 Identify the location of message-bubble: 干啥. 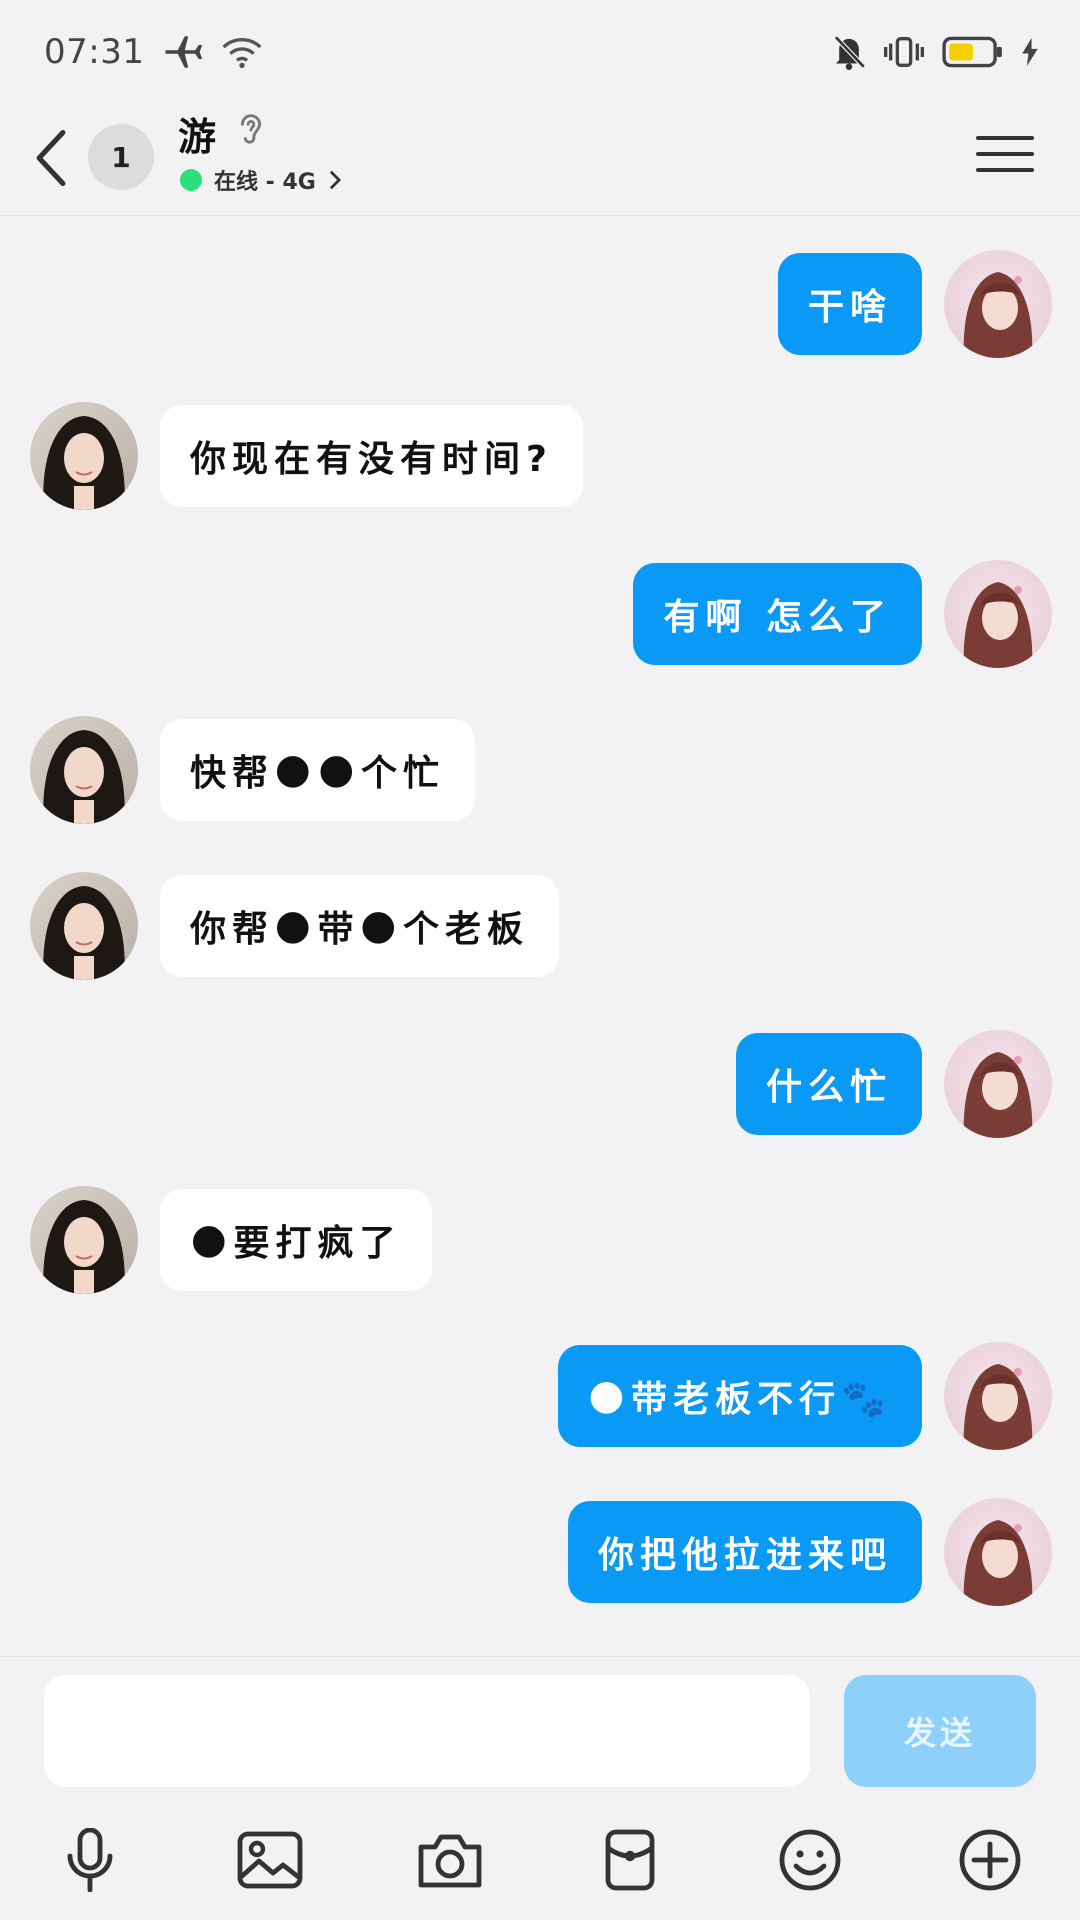
(849, 304).